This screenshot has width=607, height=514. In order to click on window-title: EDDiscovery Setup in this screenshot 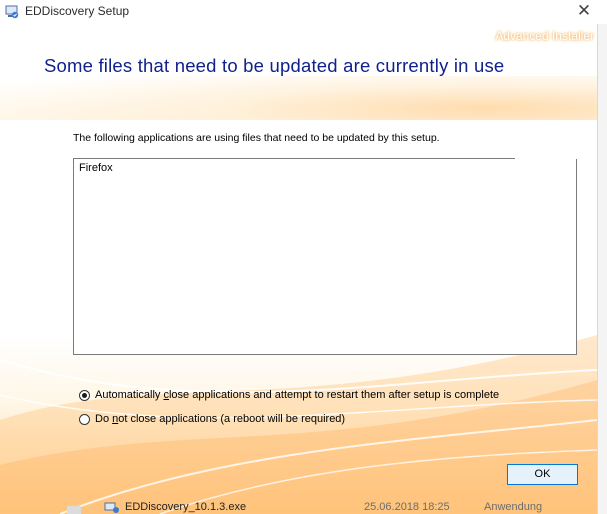, I will do `click(77, 11)`.